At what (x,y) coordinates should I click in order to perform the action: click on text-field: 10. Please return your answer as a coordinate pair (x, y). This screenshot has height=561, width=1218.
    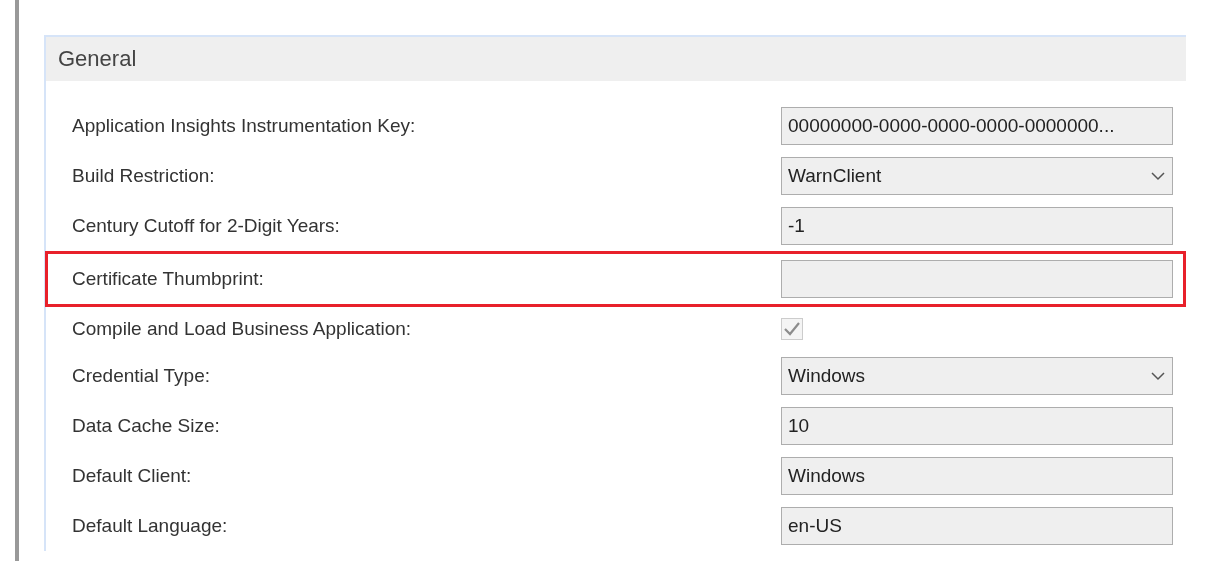
    Looking at the image, I should click on (977, 426).